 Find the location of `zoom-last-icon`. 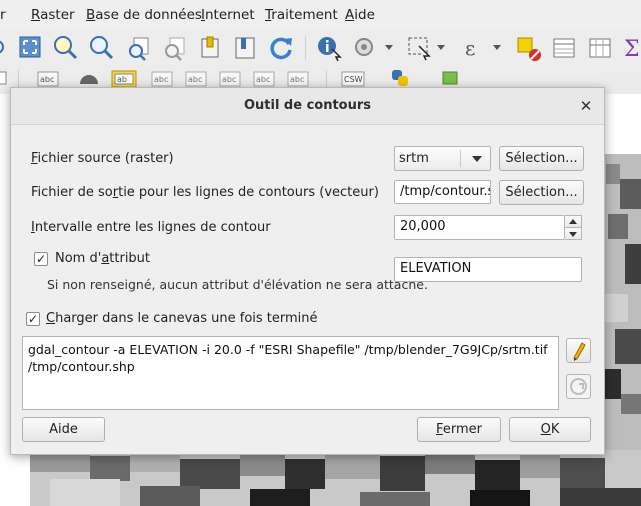

zoom-last-icon is located at coordinates (139, 49).